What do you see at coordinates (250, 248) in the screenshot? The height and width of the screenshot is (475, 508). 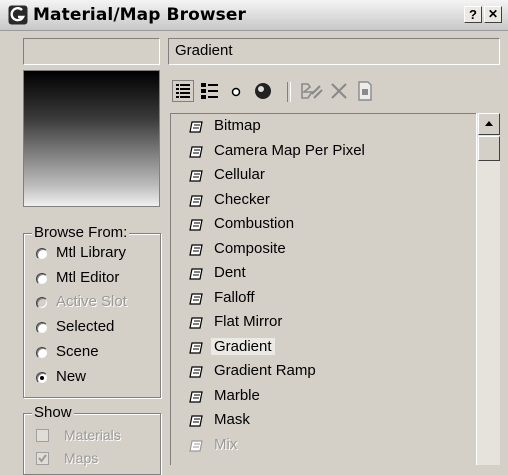 I see `list-item-label: Composite` at bounding box center [250, 248].